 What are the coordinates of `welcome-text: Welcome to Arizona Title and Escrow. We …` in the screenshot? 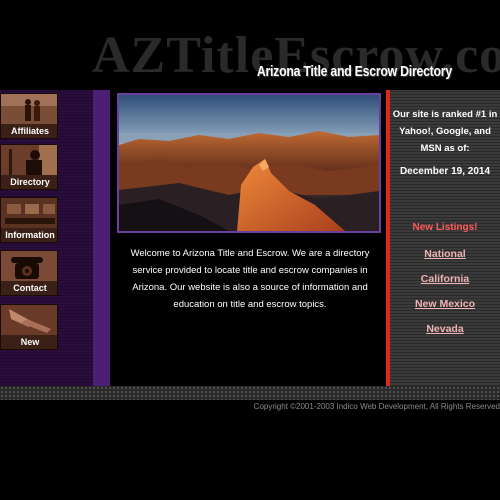 It's located at (250, 279).